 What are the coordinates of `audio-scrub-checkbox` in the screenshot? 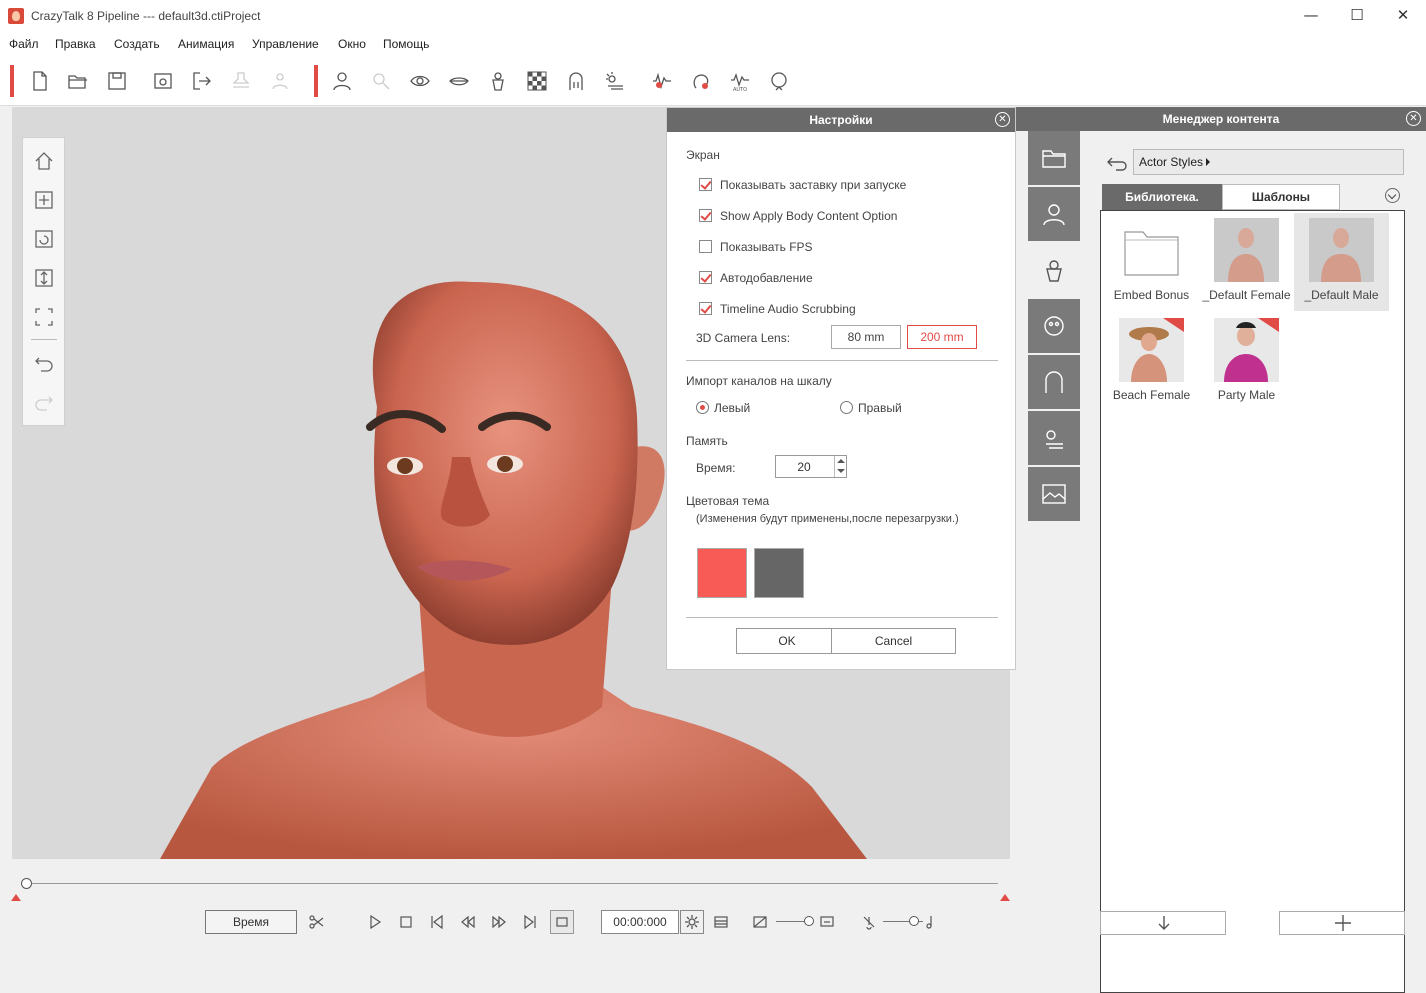 It's located at (705, 308).